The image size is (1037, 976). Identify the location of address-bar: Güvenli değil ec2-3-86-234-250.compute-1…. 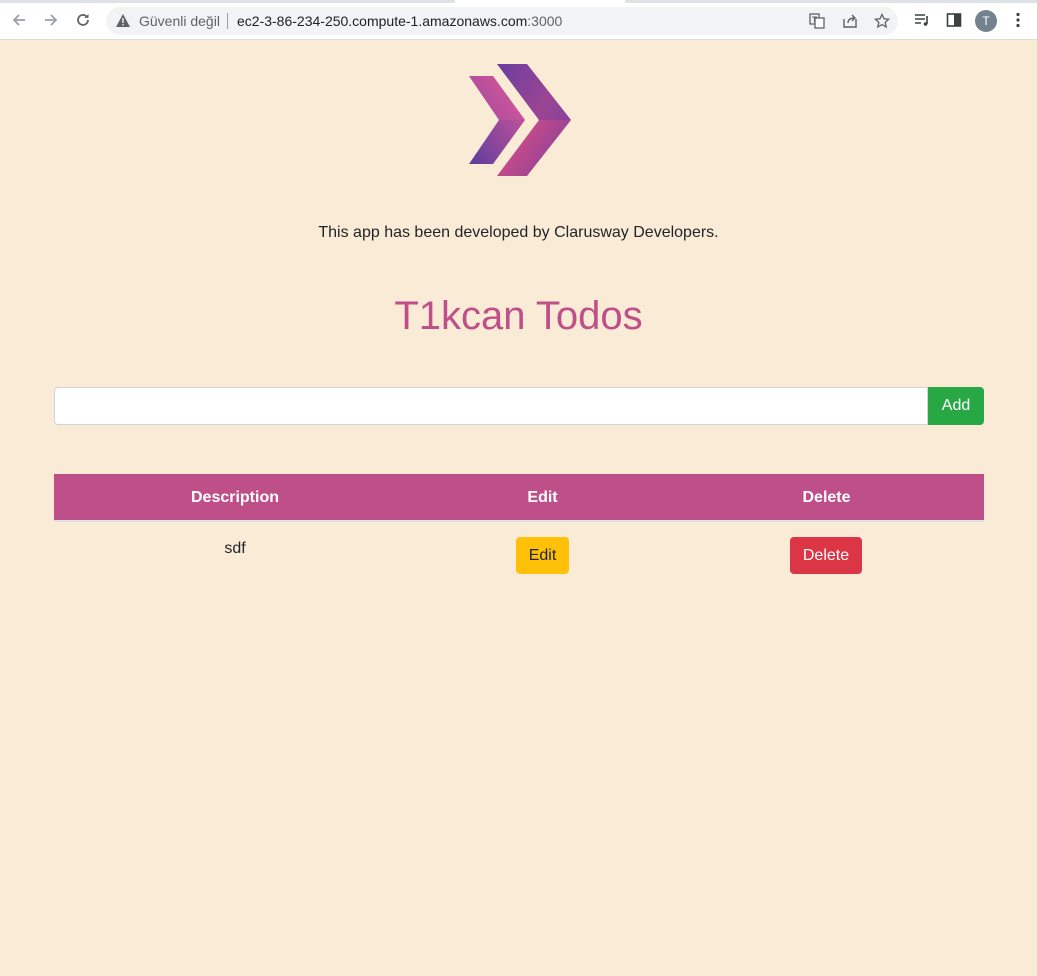
(502, 21).